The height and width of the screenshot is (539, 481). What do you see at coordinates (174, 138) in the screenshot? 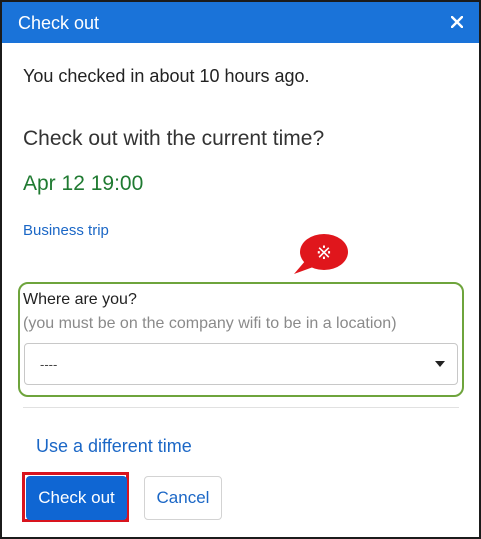
I see `checkout-question: Check out with the current time?` at bounding box center [174, 138].